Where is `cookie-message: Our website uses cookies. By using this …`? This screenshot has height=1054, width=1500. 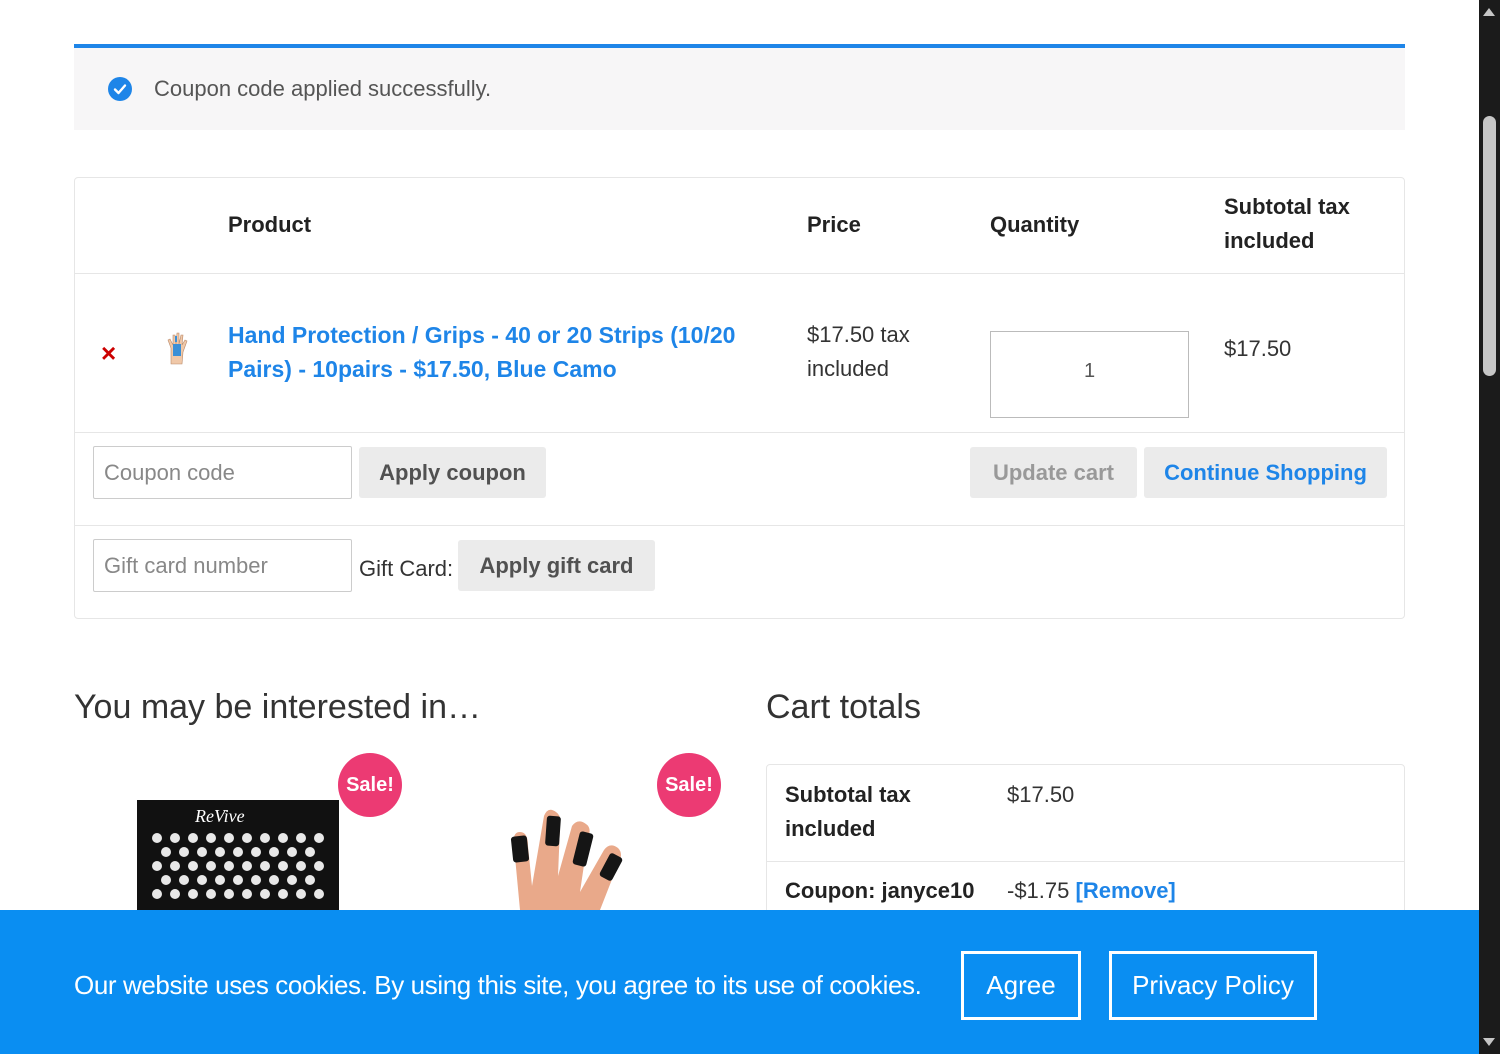 cookie-message: Our website uses cookies. By using this … is located at coordinates (498, 985).